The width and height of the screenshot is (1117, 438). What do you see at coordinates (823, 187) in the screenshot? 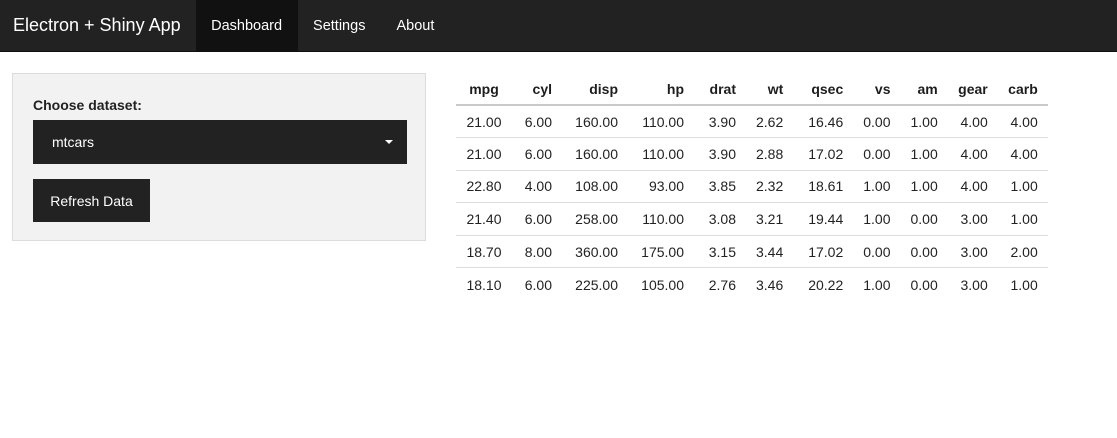
I see `table-cell-qsec: 18.61` at bounding box center [823, 187].